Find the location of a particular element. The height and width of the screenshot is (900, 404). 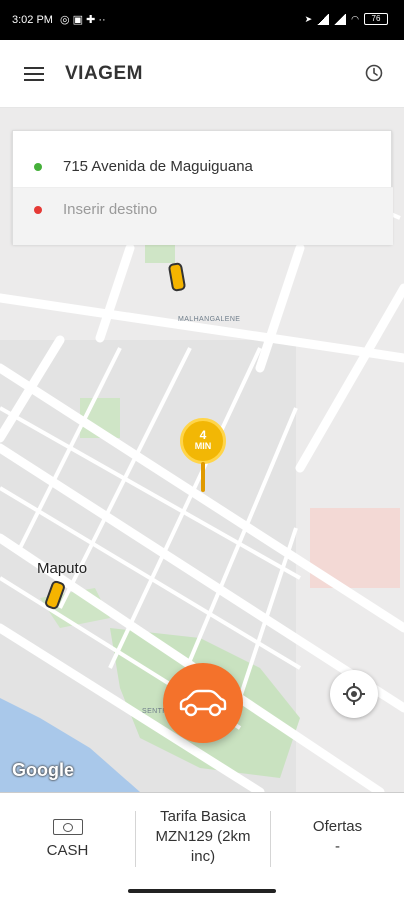

eta-badge: 4 MIN is located at coordinates (203, 441).